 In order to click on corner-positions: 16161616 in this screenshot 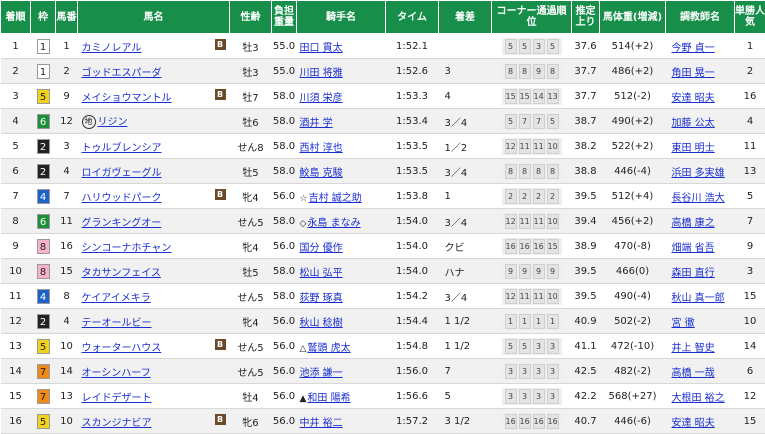, I will do `click(532, 421)`.